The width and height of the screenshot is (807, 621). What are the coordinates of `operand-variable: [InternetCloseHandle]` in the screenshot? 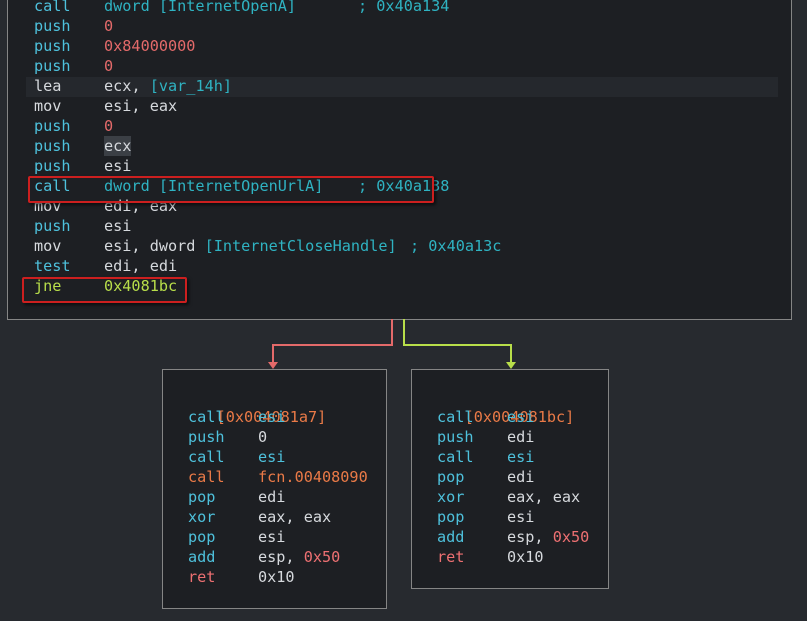 It's located at (300, 246).